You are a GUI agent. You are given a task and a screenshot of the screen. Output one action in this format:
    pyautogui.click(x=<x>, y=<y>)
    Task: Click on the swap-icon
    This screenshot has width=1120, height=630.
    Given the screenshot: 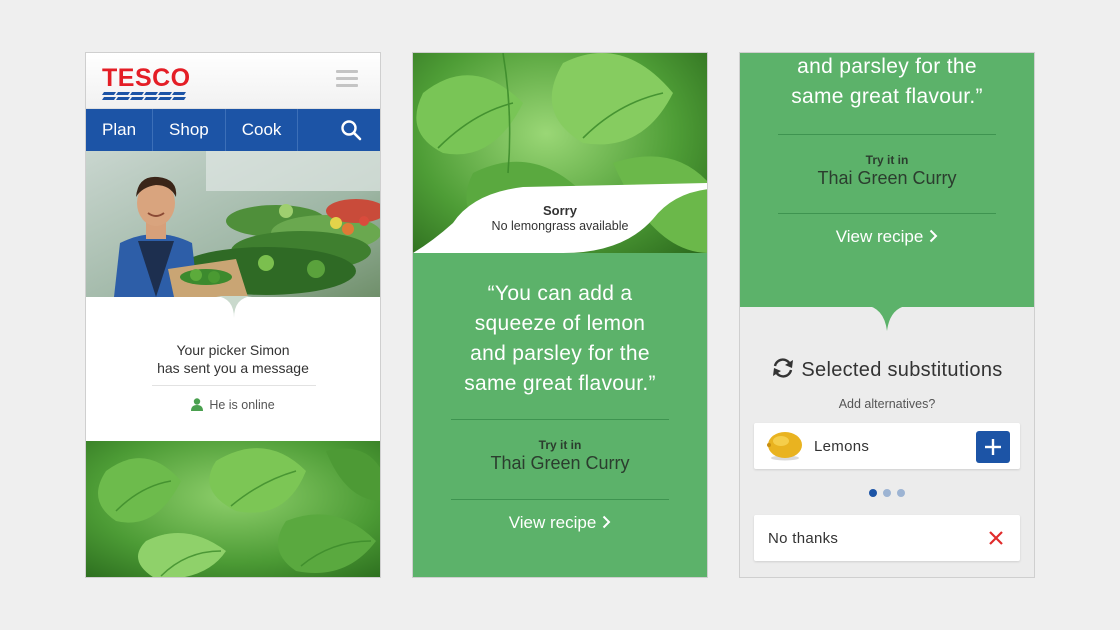 What is the action you would take?
    pyautogui.click(x=783, y=368)
    